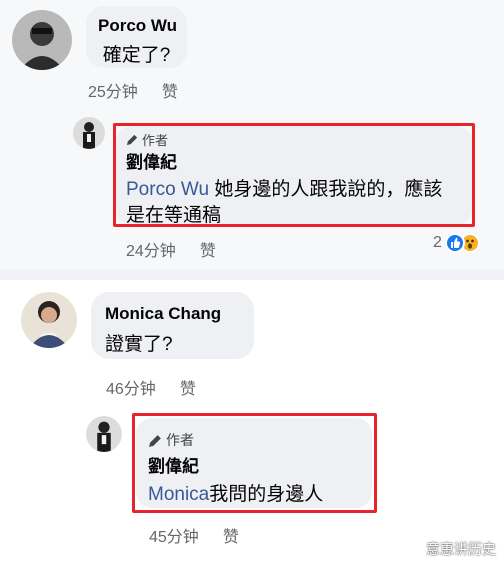 The height and width of the screenshot is (563, 504). What do you see at coordinates (437, 242) in the screenshot?
I see `reaction-count: 2` at bounding box center [437, 242].